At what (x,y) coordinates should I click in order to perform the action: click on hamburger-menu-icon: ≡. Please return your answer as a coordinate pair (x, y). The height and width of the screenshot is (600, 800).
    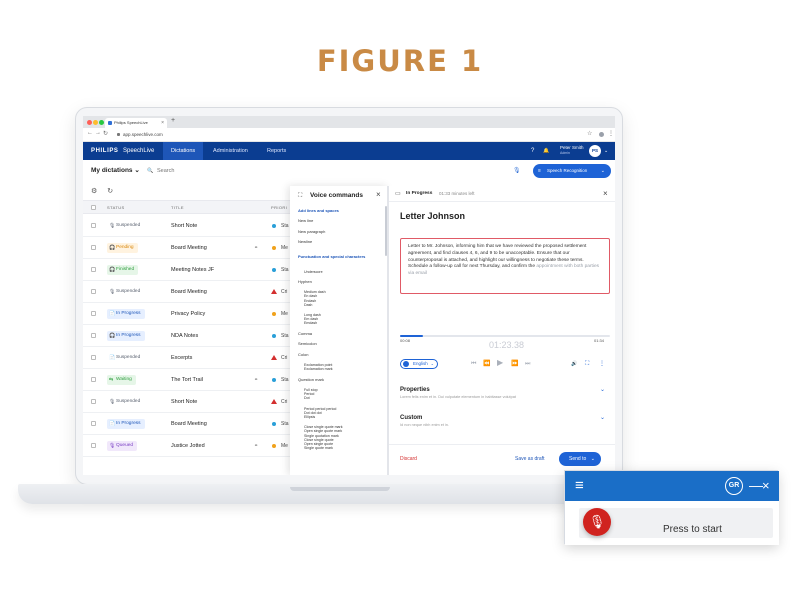
    Looking at the image, I should click on (579, 486).